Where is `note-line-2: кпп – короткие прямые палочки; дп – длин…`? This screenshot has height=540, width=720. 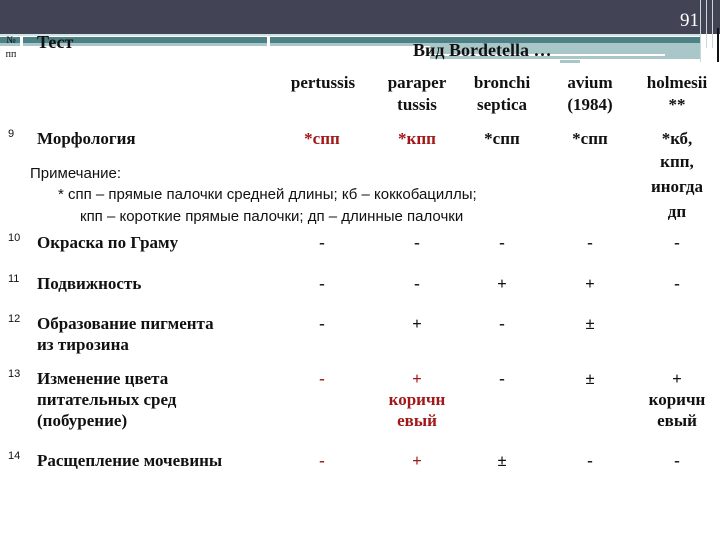
note-line-2: кпп – короткие прямые палочки; дп – длин… is located at coordinates (272, 216).